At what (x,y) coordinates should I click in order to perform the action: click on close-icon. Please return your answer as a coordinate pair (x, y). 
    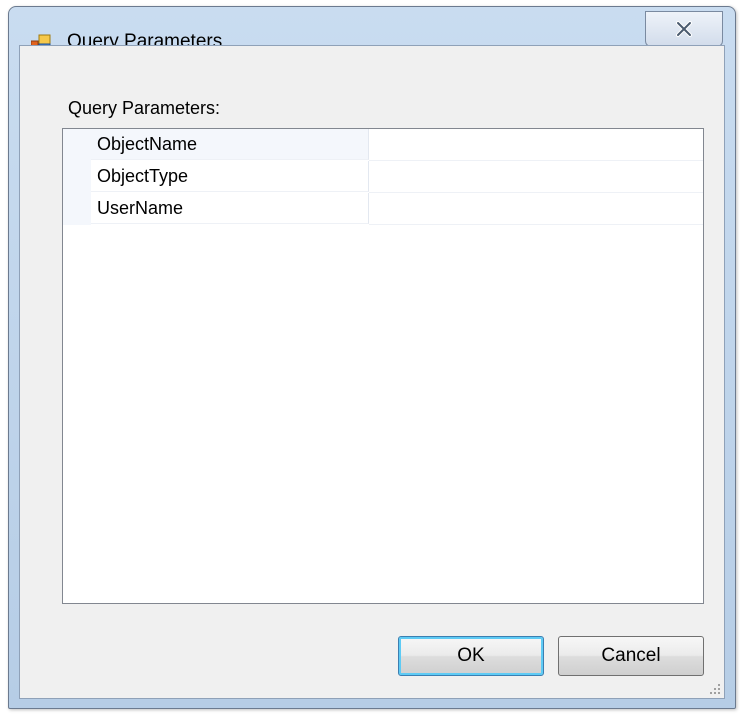
    Looking at the image, I should click on (684, 29).